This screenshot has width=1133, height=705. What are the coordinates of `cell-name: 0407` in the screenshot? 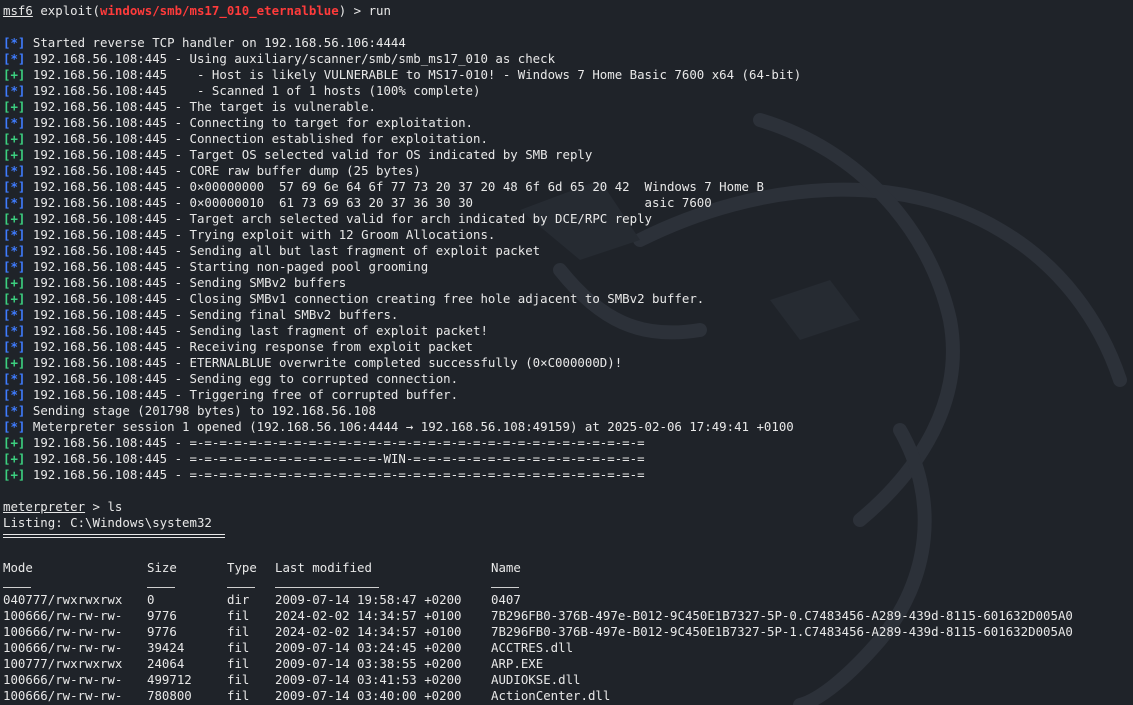 It's located at (506, 599).